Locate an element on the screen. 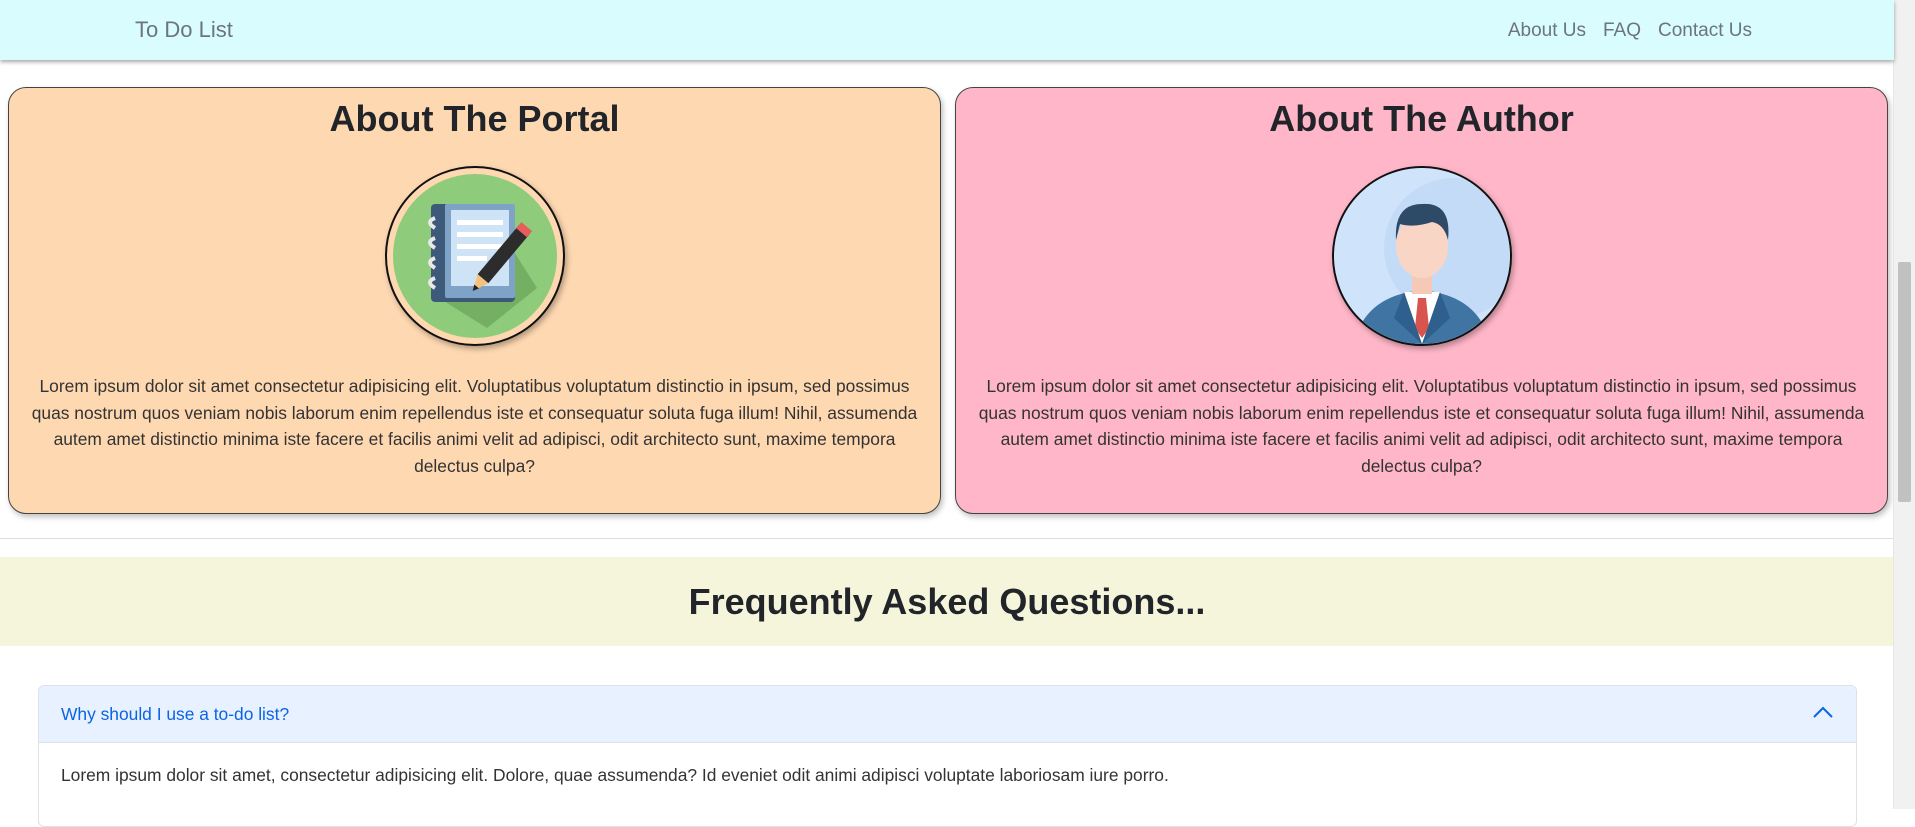  faq-question: Why should I use a to-do list? is located at coordinates (175, 714).